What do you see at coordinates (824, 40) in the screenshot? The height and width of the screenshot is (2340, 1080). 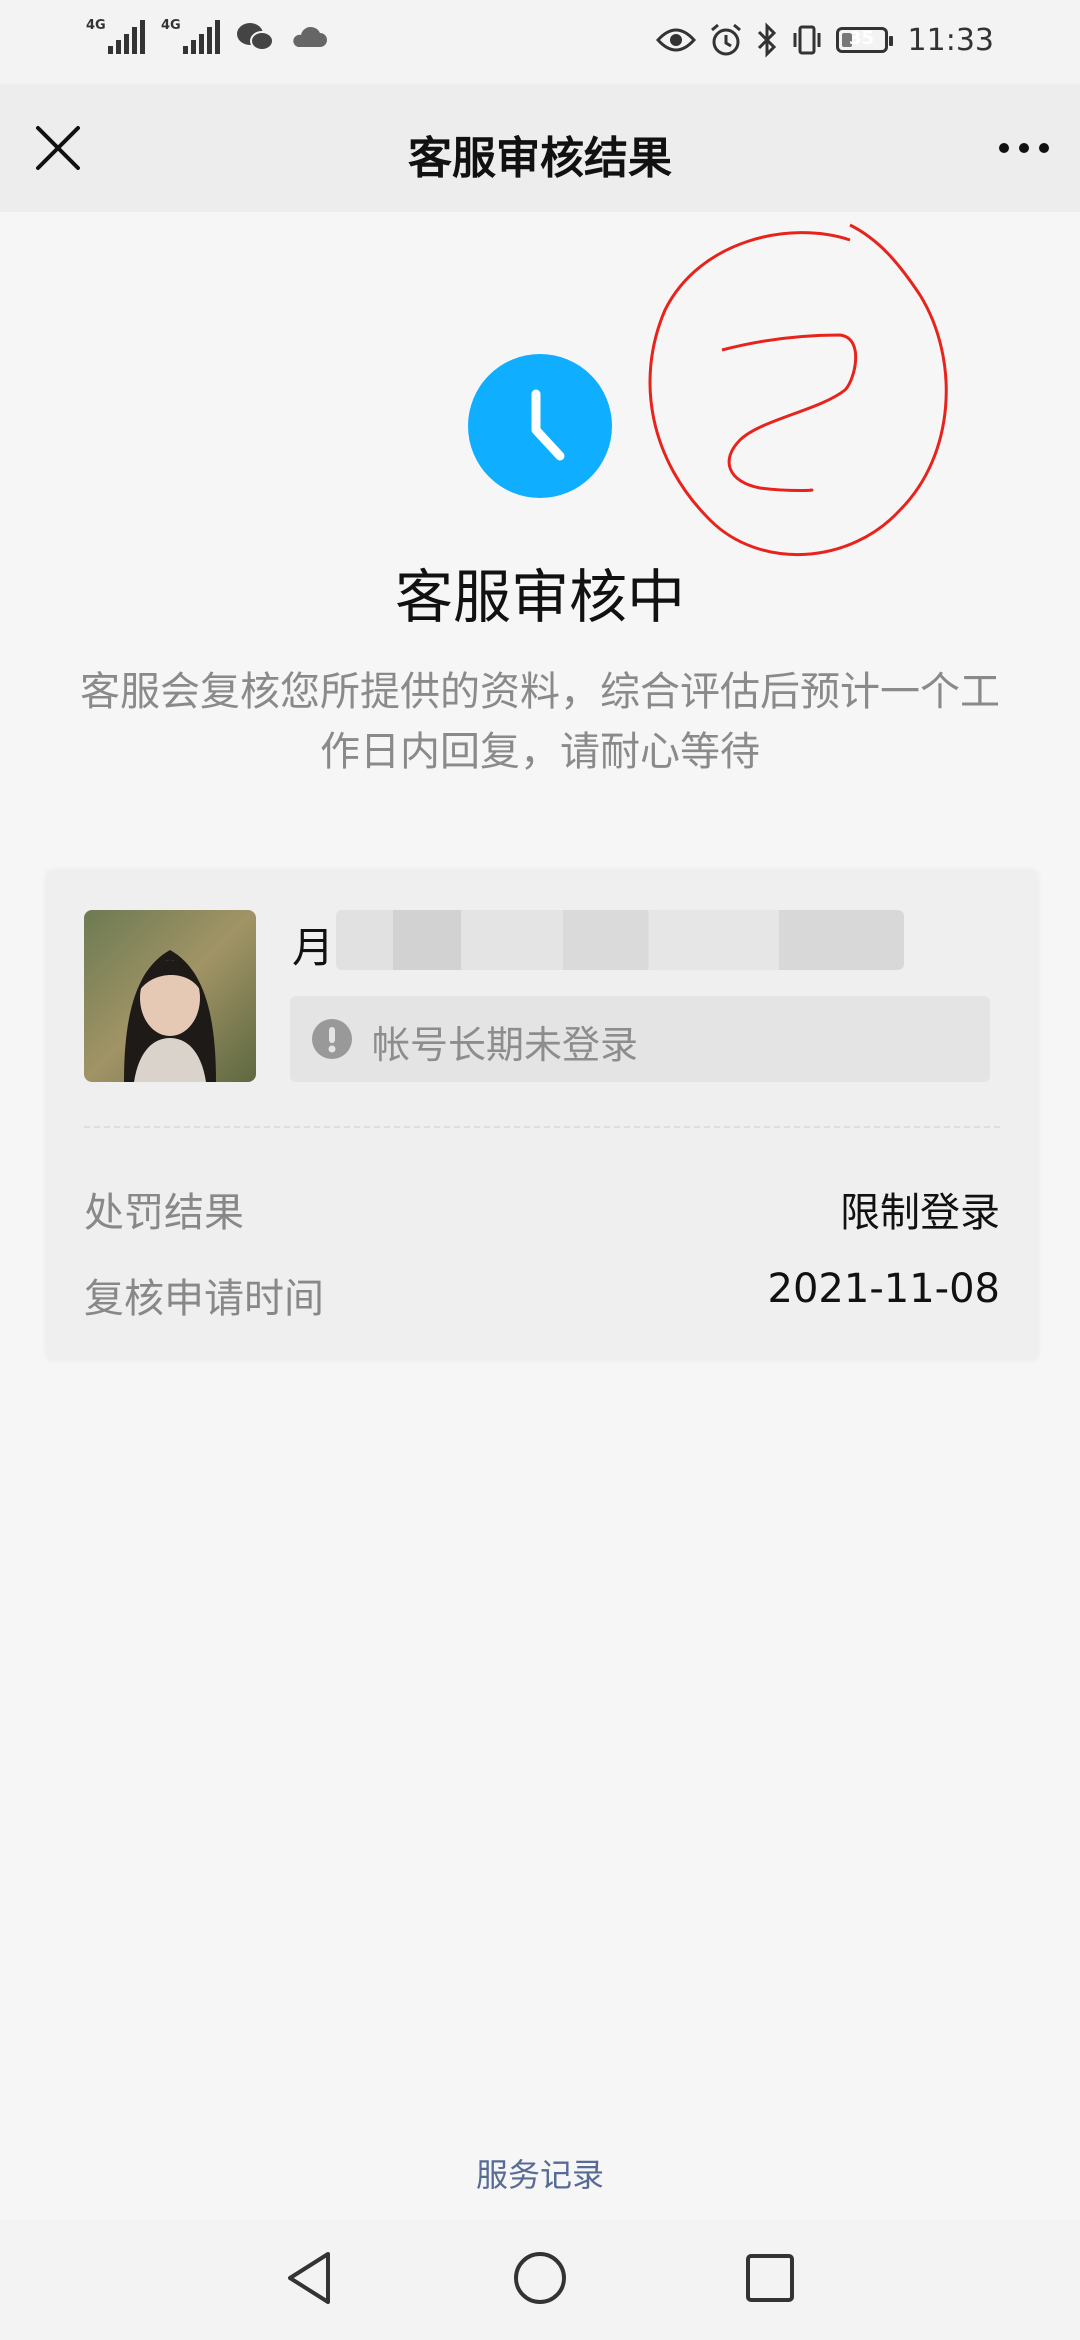 I see `status-right: 35 11:33` at bounding box center [824, 40].